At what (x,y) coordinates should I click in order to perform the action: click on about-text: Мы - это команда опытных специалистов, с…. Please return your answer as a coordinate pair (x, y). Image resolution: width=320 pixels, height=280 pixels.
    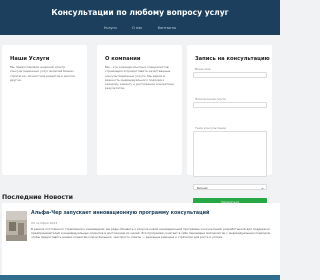
    Looking at the image, I should click on (140, 78).